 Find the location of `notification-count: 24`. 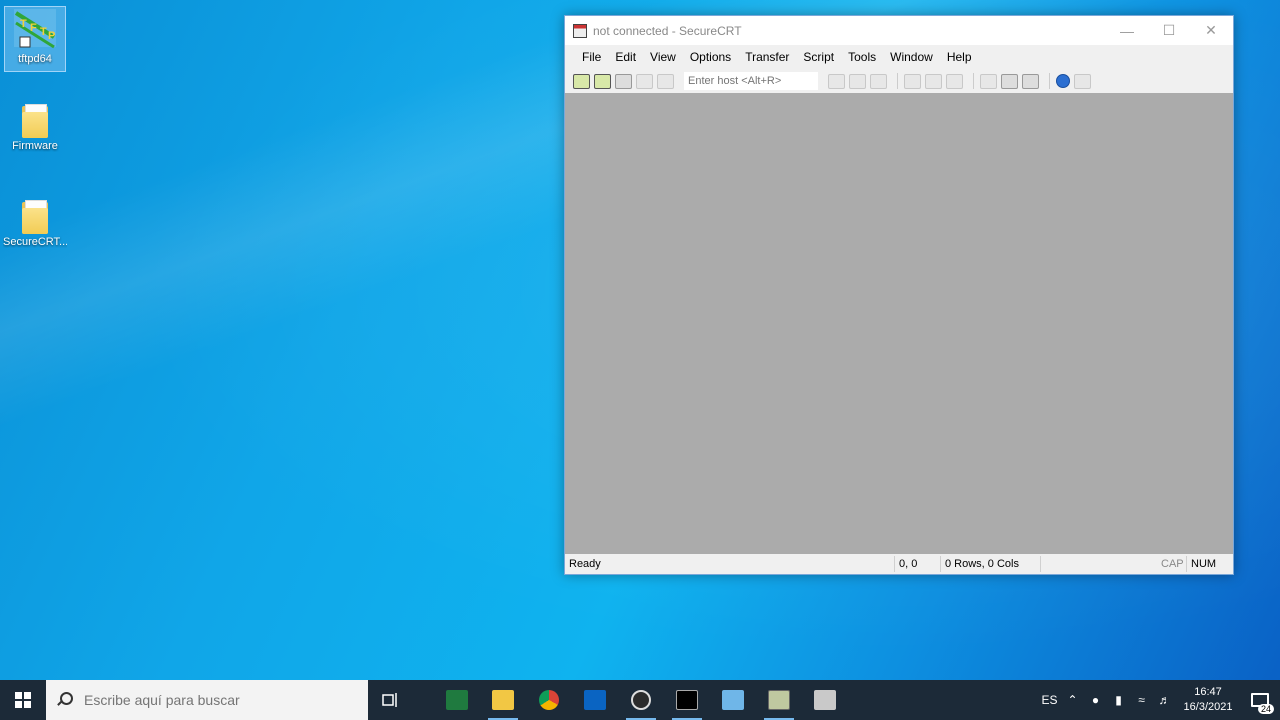

notification-count: 24 is located at coordinates (1265, 709).